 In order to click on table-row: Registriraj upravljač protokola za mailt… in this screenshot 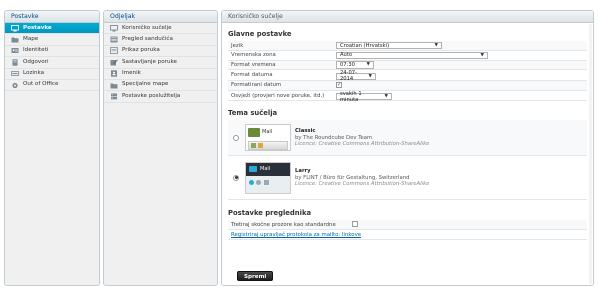, I will do `click(407, 235)`.